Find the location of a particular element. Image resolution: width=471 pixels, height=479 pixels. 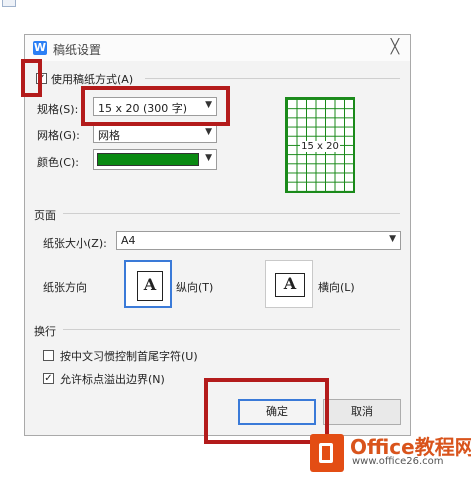

paper-size-value: A4 is located at coordinates (128, 240).